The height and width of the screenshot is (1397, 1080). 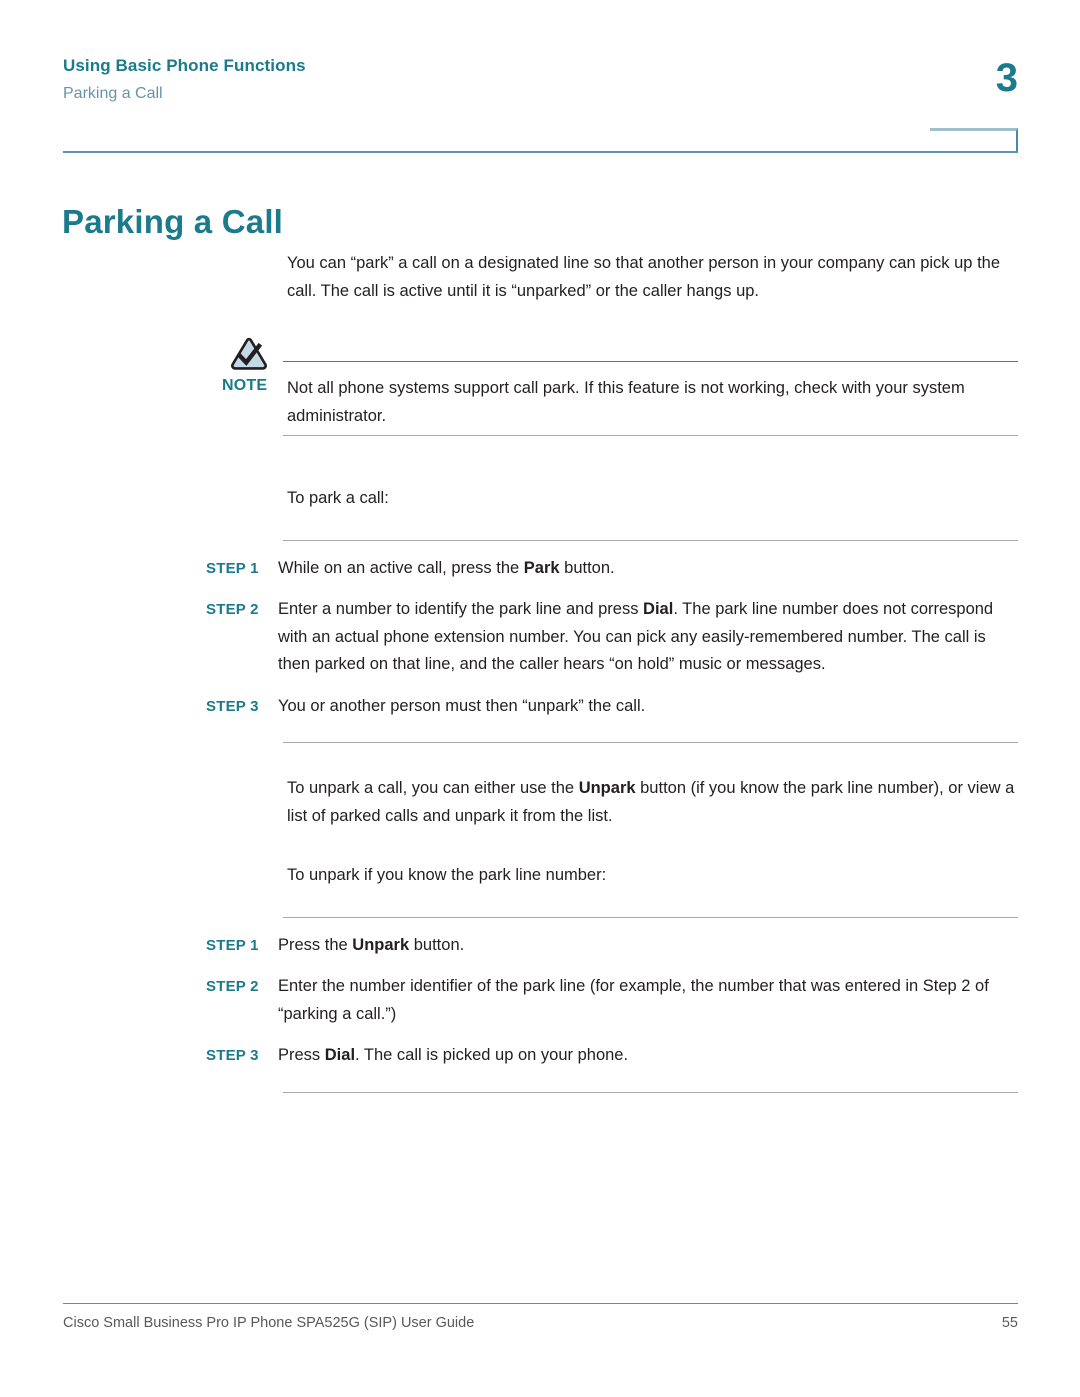 What do you see at coordinates (650, 540) in the screenshot?
I see `park-steps-top-rule` at bounding box center [650, 540].